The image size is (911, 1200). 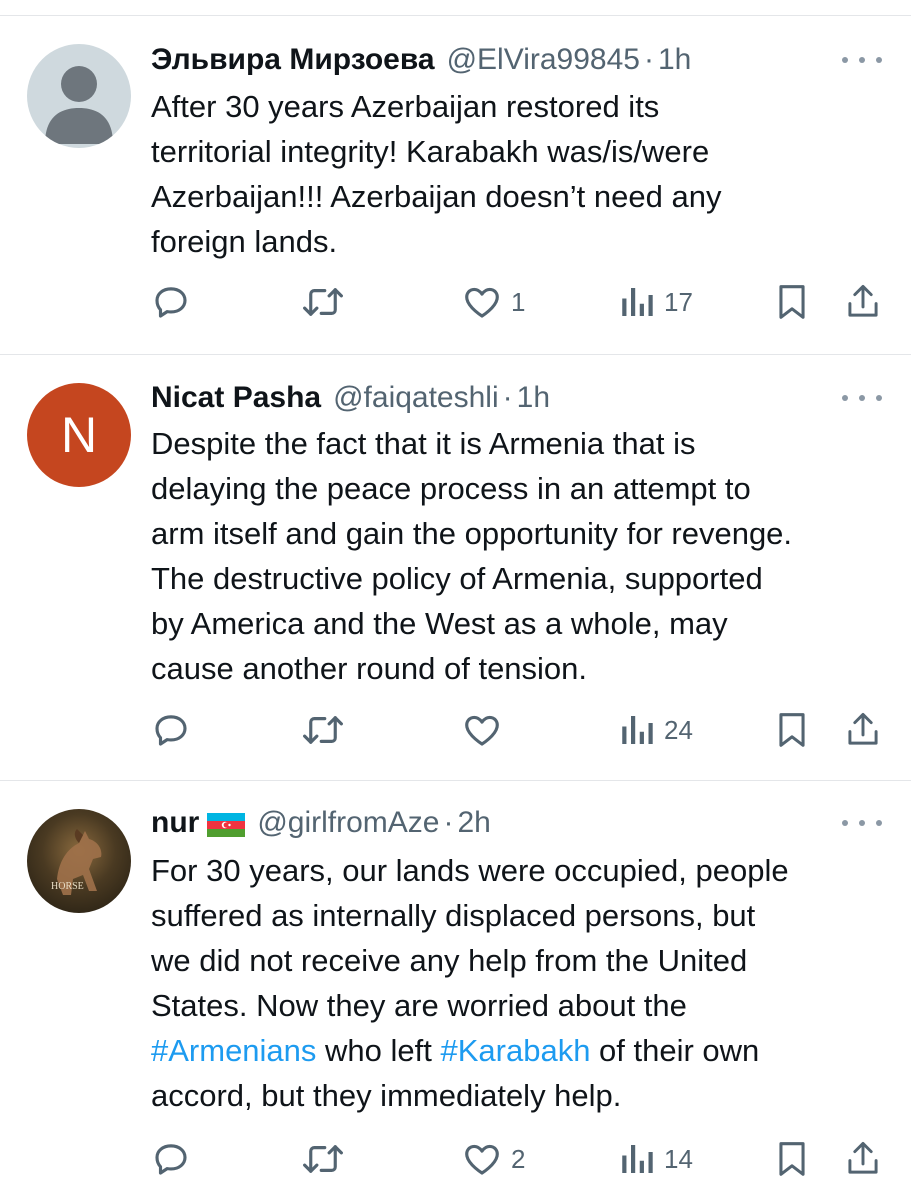 I want to click on text-segment: of their own, so click(x=675, y=1050).